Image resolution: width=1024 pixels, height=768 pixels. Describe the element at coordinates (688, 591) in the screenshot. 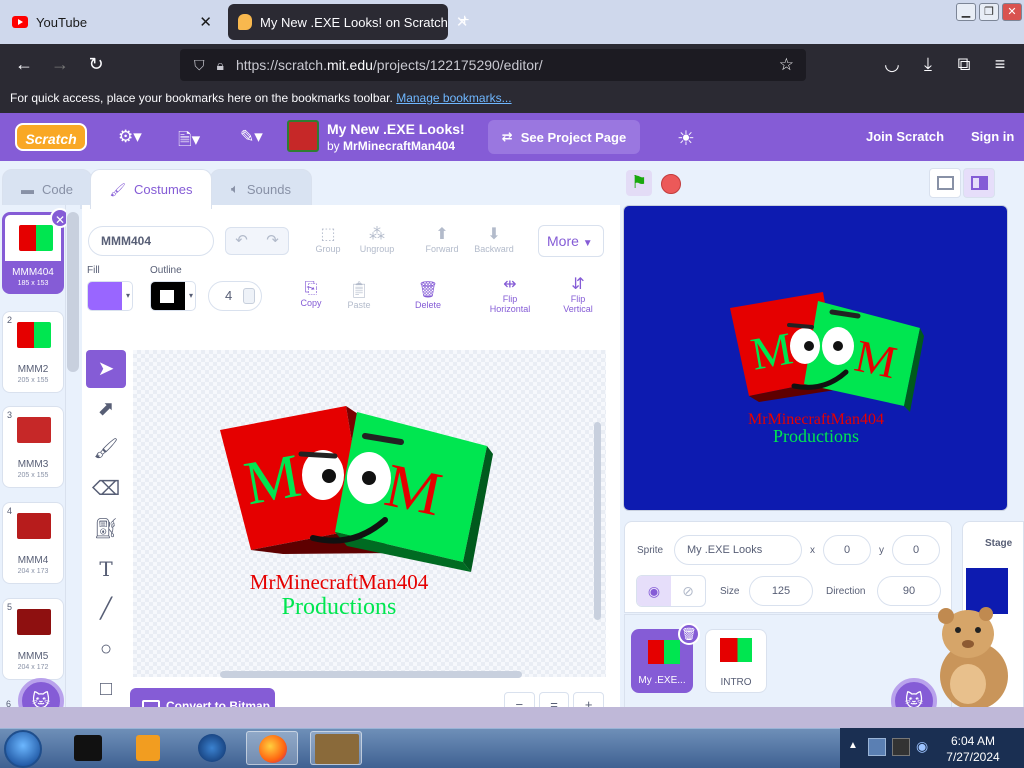

I see `hide-eye-icon: ⊘` at that location.